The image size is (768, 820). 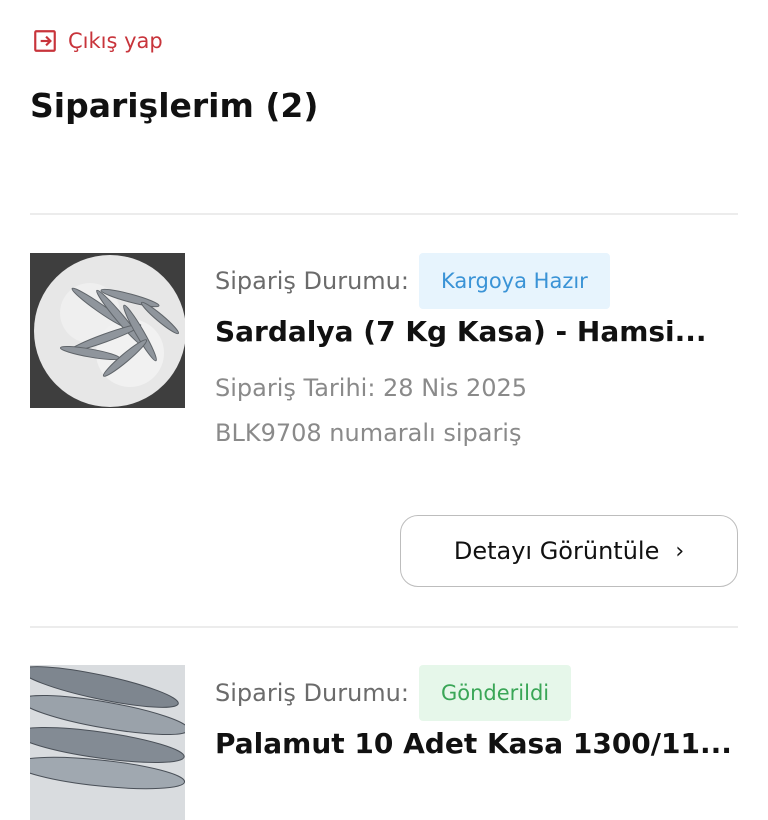 What do you see at coordinates (368, 433) in the screenshot?
I see `order-number: BLK9708 numaralı sipariş` at bounding box center [368, 433].